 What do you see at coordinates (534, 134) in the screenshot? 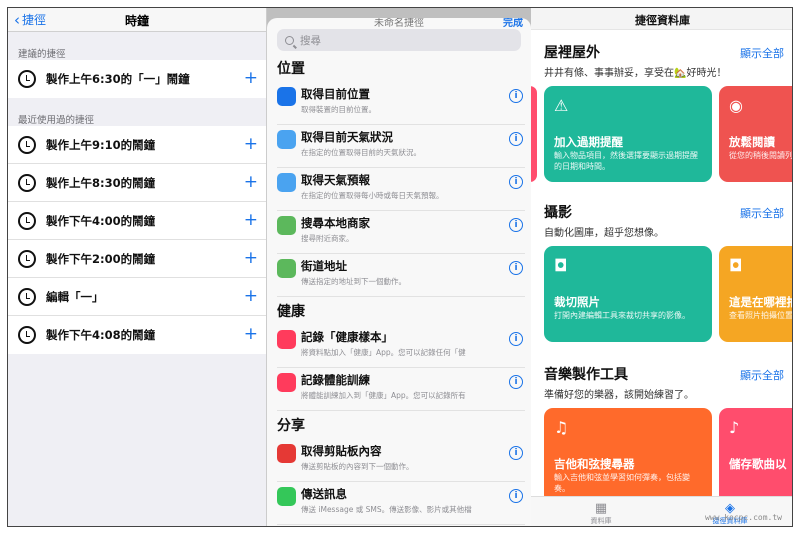
I see `shortcut-card-peek` at bounding box center [534, 134].